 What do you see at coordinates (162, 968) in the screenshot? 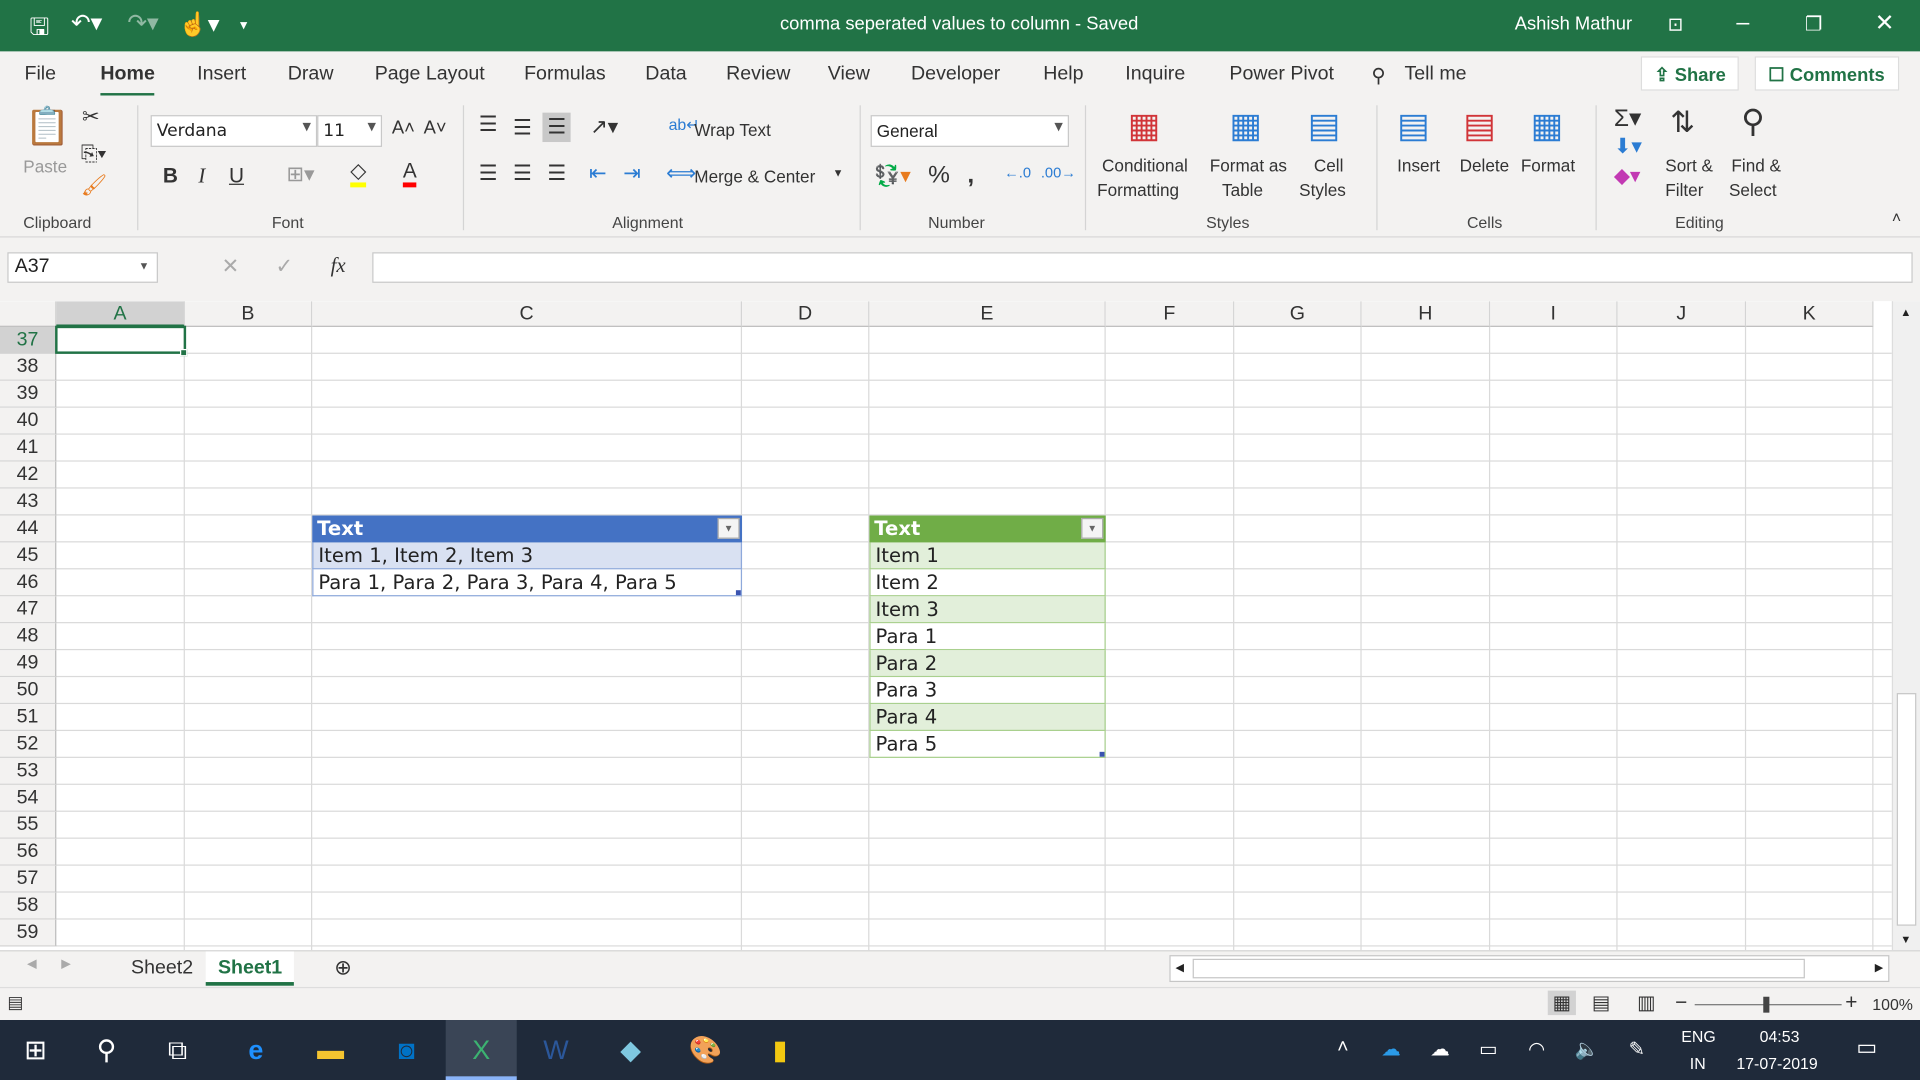
I see `sheet-tab-sheet2: Sheet2` at bounding box center [162, 968].